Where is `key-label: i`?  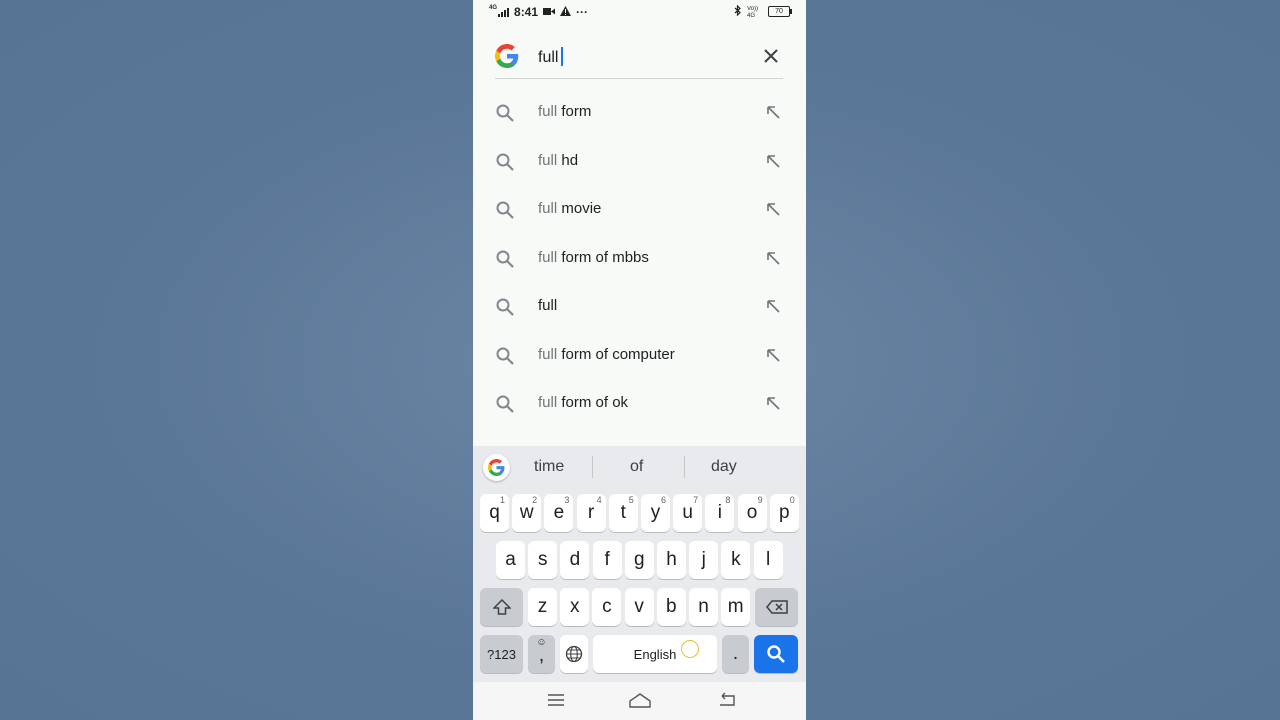 key-label: i is located at coordinates (719, 512).